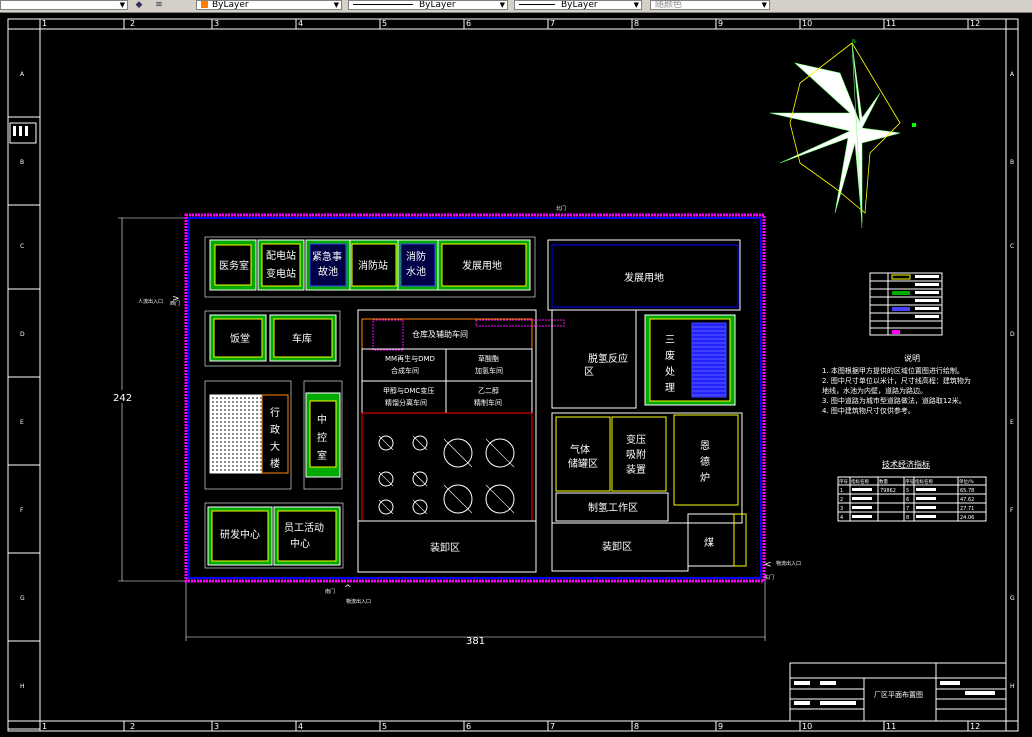 The image size is (1032, 737). Describe the element at coordinates (709, 542) in the screenshot. I see `coal-label: 煤` at that location.